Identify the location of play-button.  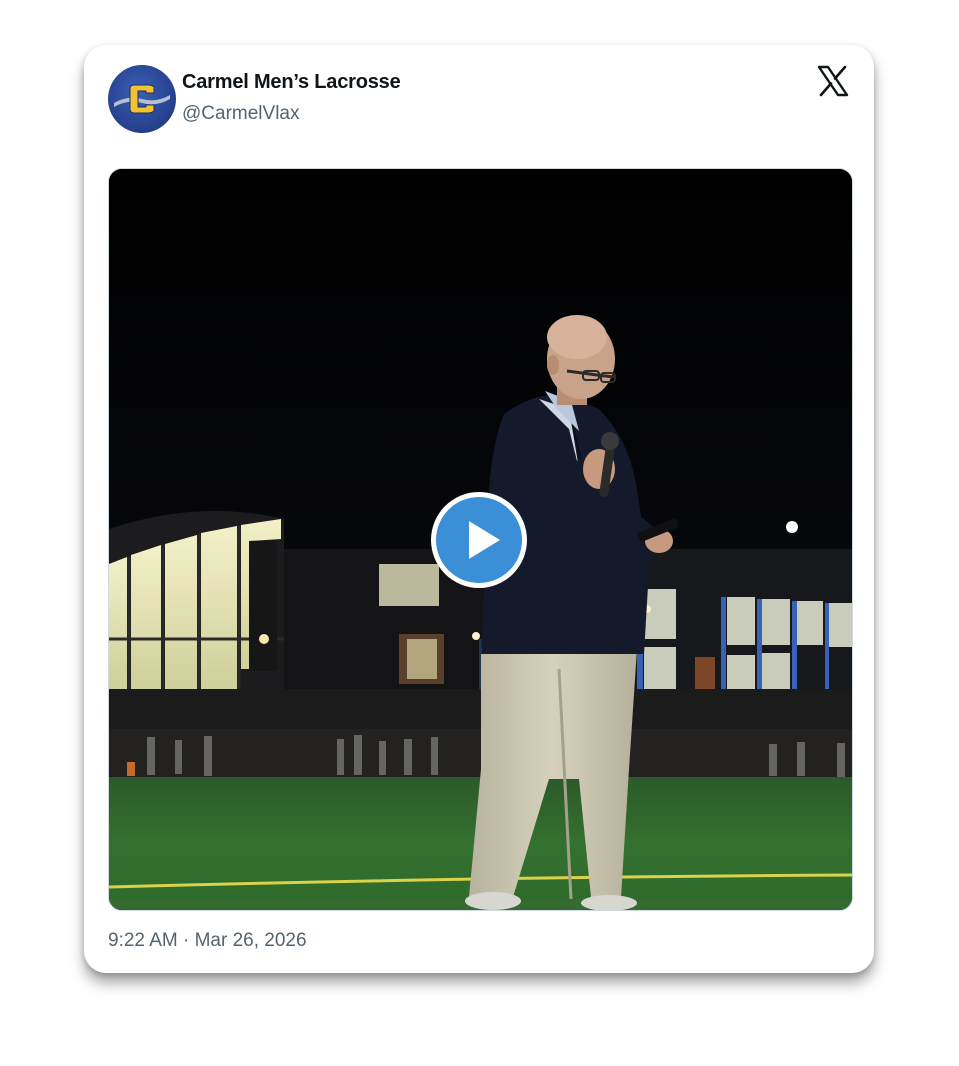
(479, 540).